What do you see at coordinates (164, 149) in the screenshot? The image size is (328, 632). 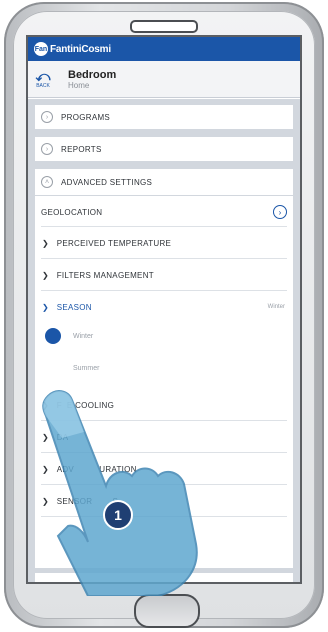 I see `menu-item-reports: › REPORTS` at bounding box center [164, 149].